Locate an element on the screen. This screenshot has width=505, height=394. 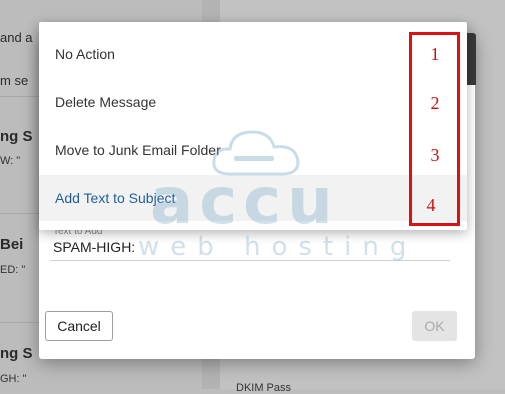
option-label: Add Text to Subject is located at coordinates (115, 198).